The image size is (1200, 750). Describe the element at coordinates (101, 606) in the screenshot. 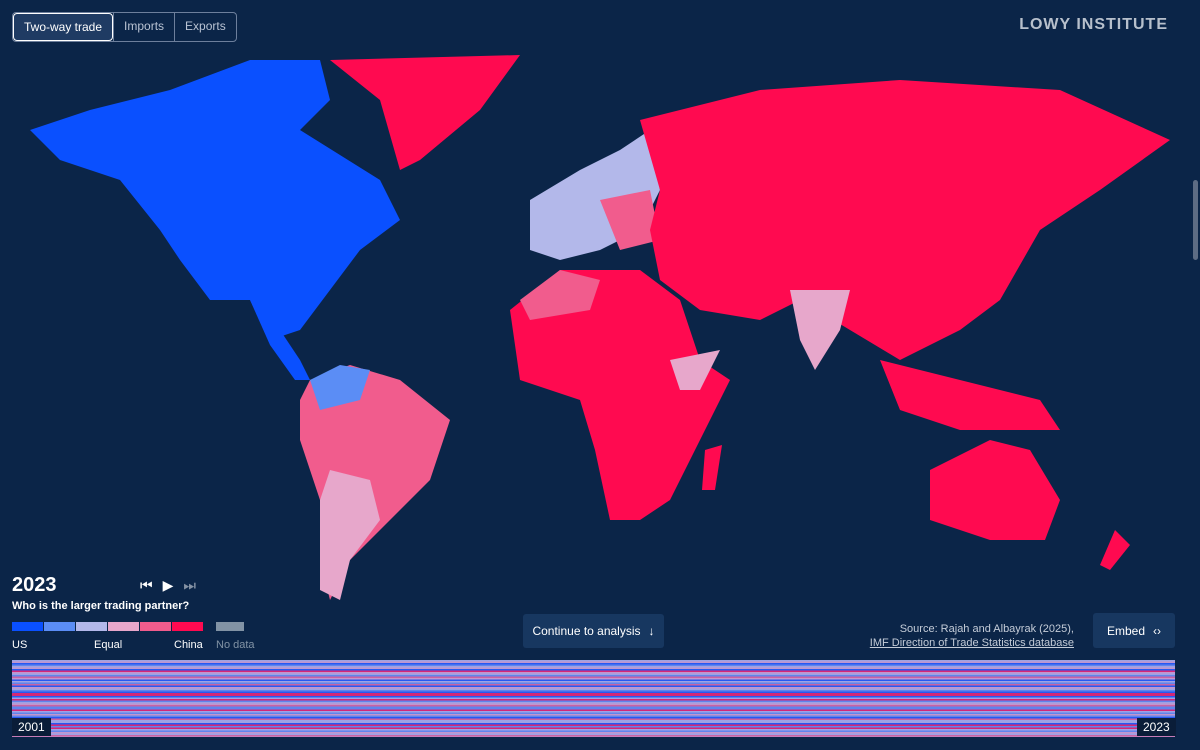

I see `legend-title: Who is the larger trading partner?` at that location.